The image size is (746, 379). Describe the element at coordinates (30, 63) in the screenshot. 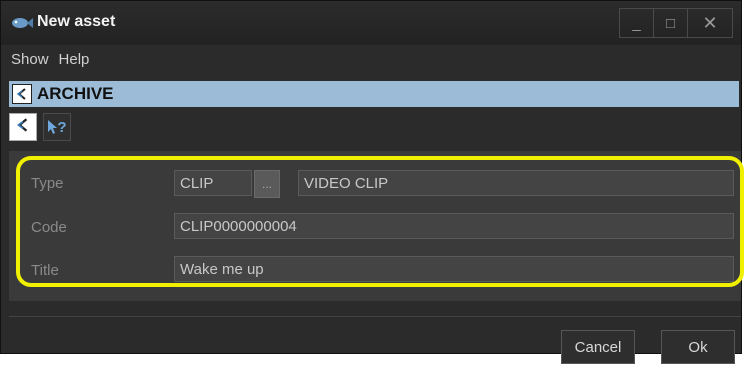

I see `menu-show: Show` at that location.